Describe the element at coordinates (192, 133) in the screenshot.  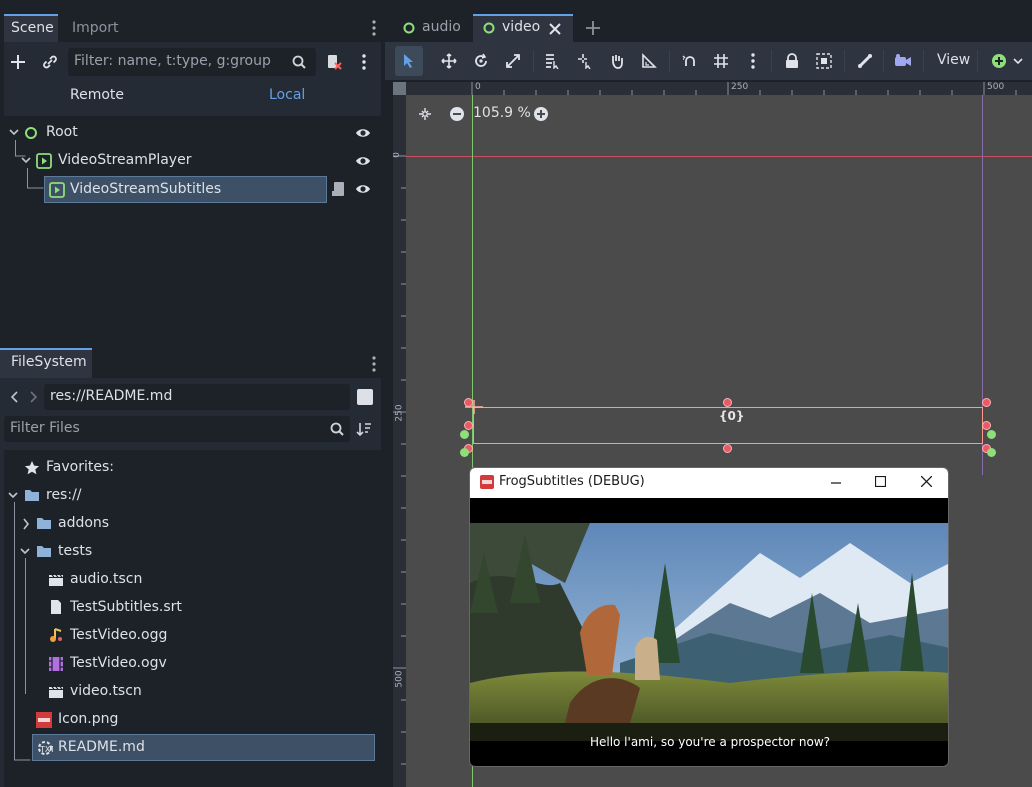
I see `tree-row-root: Root` at that location.